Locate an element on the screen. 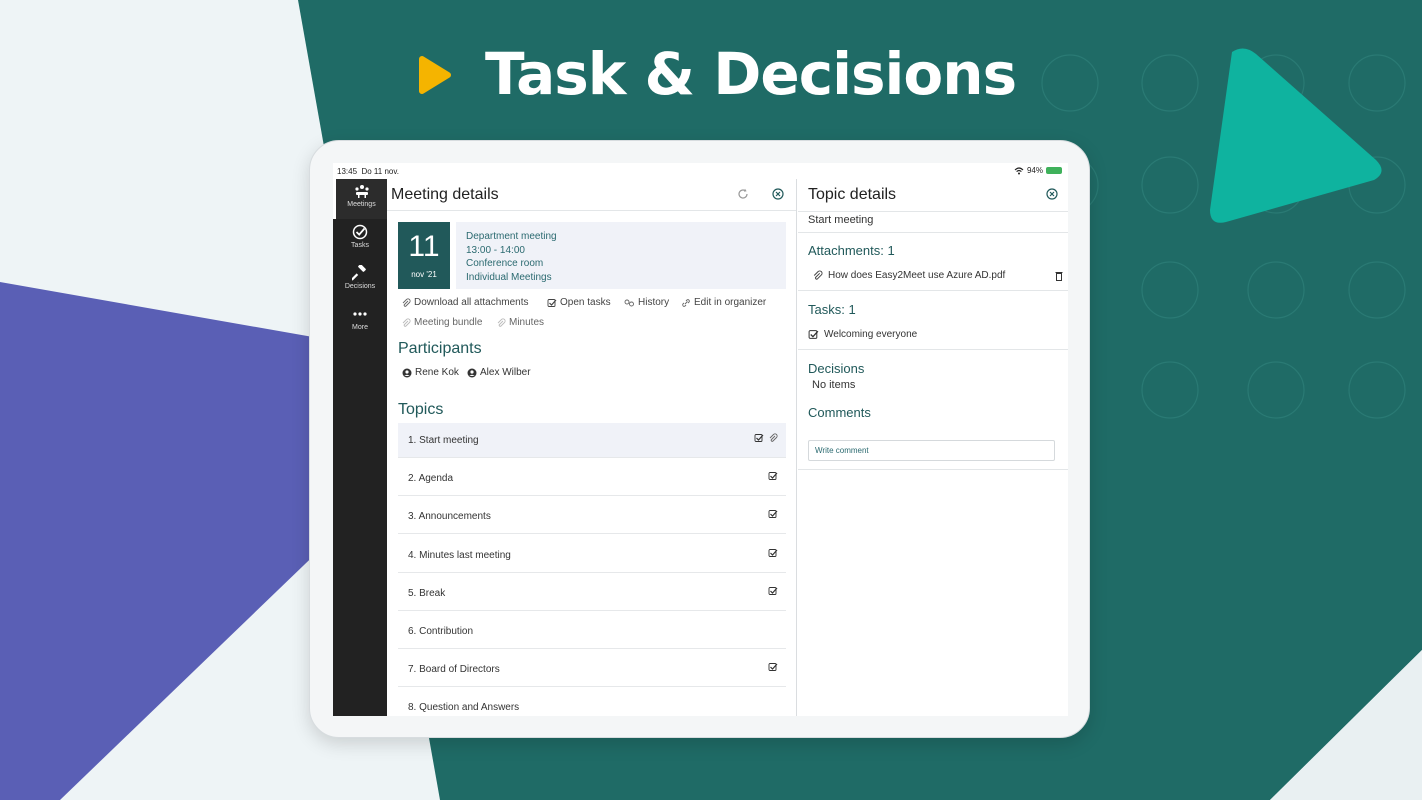 This screenshot has width=1422, height=800. trash-icon is located at coordinates (1059, 276).